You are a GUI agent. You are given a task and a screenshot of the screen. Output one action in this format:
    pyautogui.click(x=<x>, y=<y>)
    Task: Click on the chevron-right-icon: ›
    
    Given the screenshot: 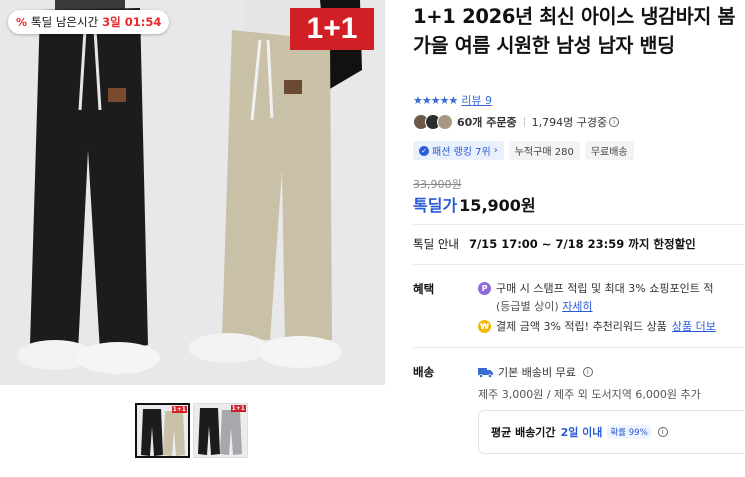 What is the action you would take?
    pyautogui.click(x=495, y=150)
    